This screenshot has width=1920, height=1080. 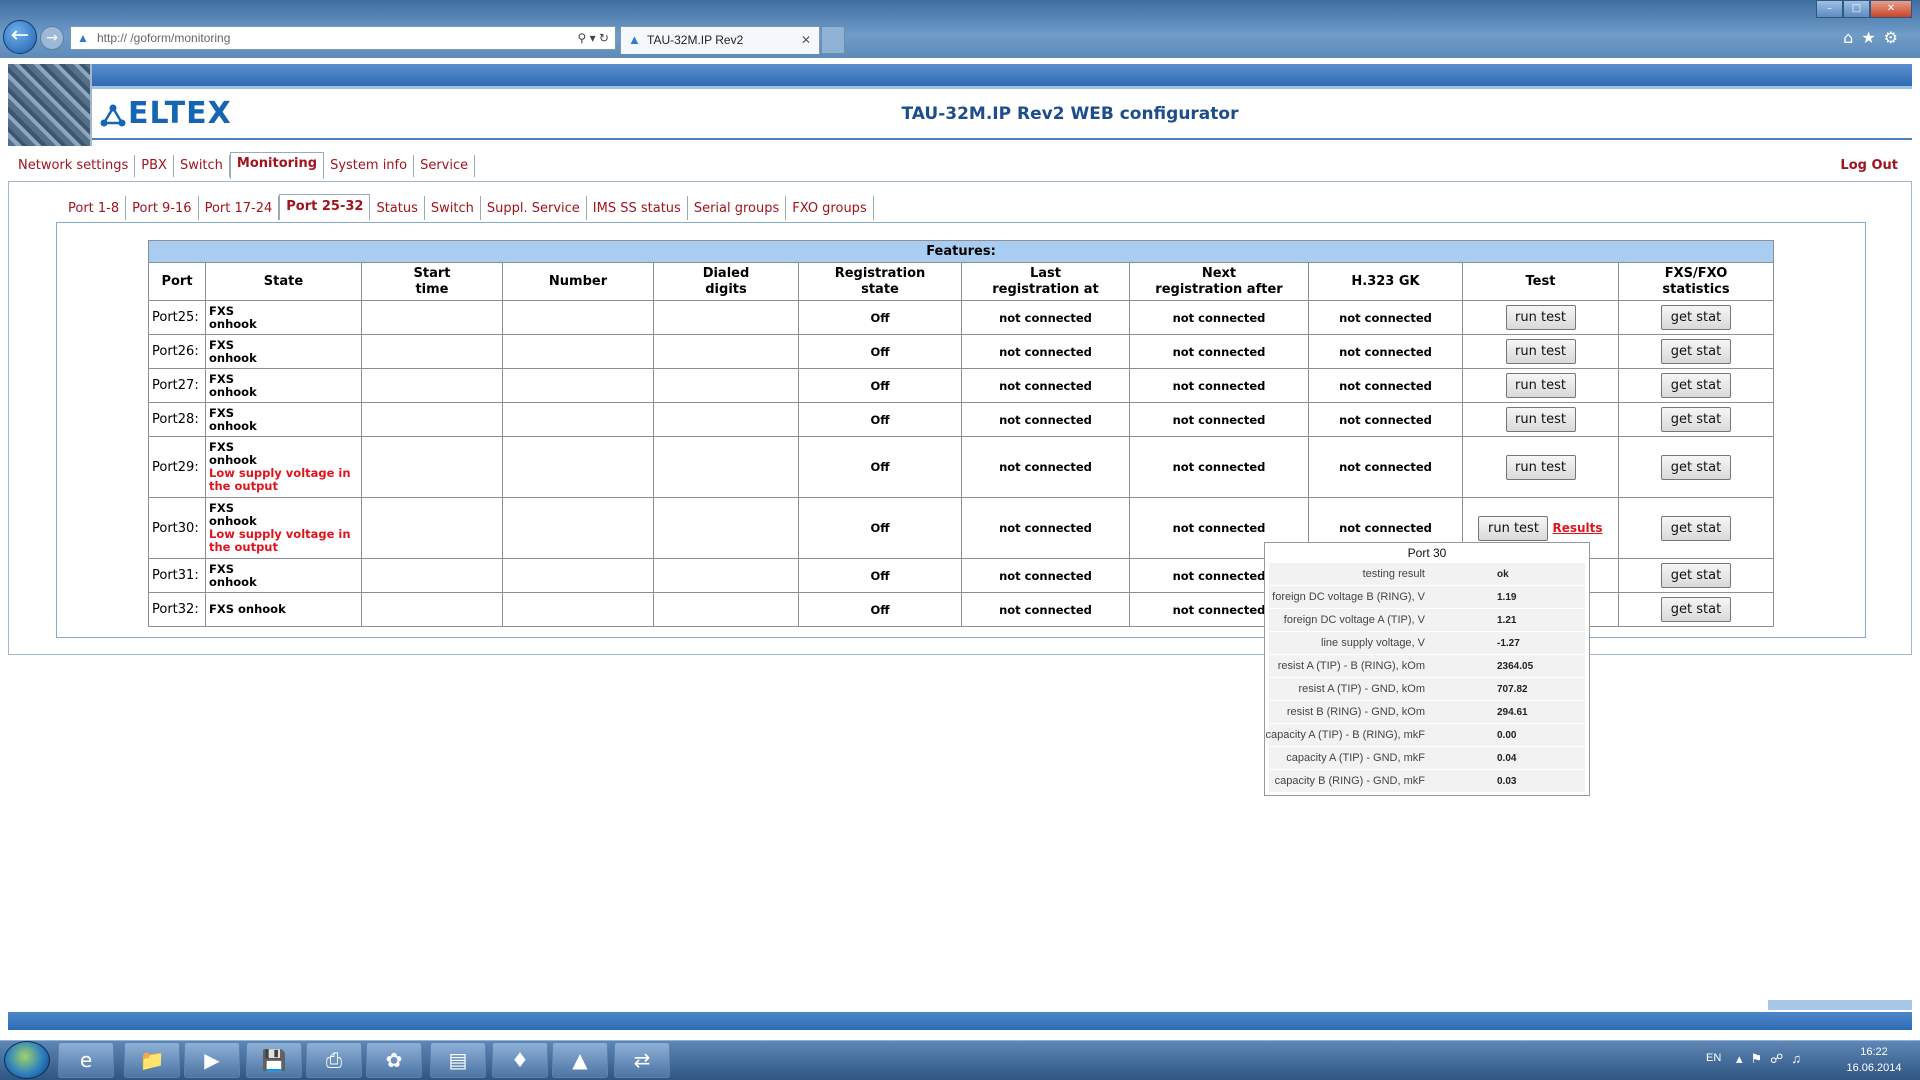 What do you see at coordinates (177, 385) in the screenshot?
I see `port-cell: Port27:` at bounding box center [177, 385].